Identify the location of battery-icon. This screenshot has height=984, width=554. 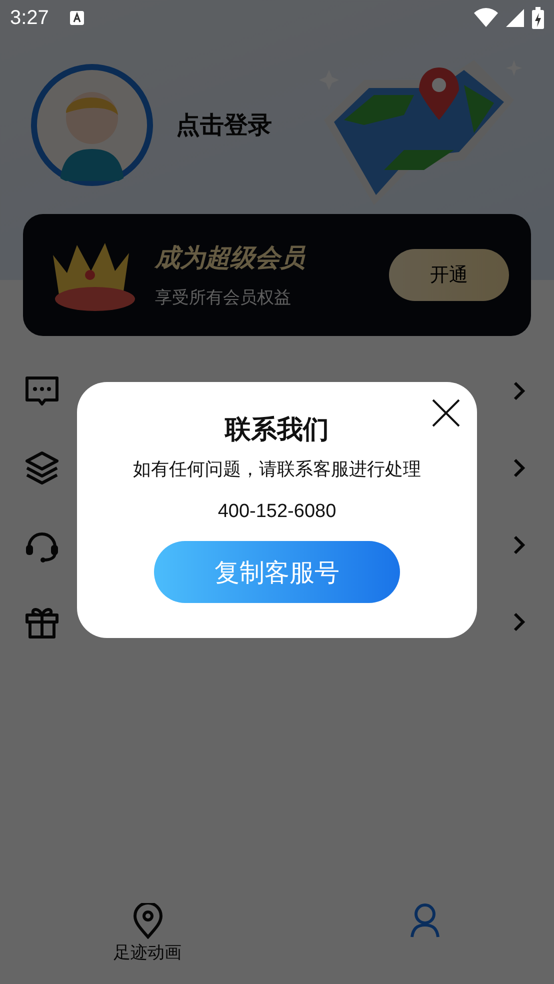
(538, 18).